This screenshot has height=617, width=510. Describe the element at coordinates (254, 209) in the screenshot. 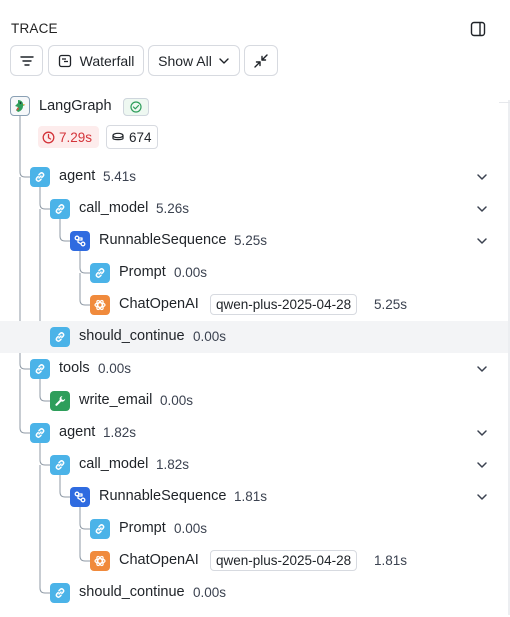

I see `trace-node-row: call_model 5.26s` at that location.